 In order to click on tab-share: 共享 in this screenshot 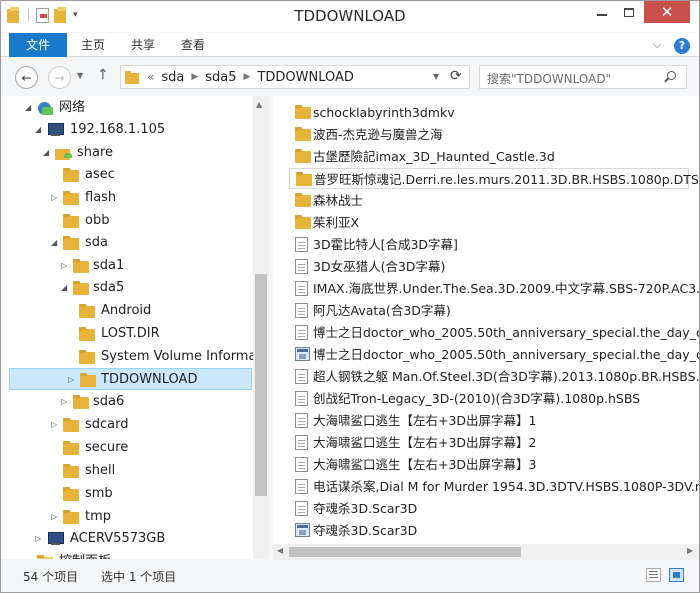, I will do `click(143, 45)`.